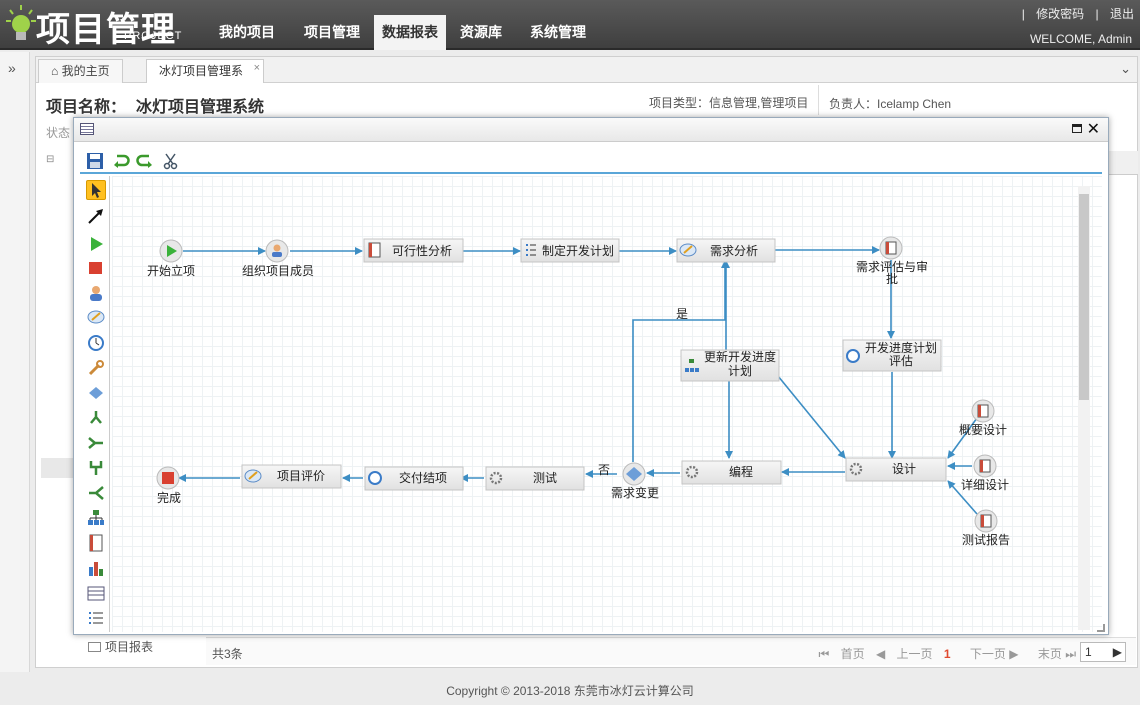 The width and height of the screenshot is (1140, 705). What do you see at coordinates (96, 318) in the screenshot?
I see `palette-comment-task` at bounding box center [96, 318].